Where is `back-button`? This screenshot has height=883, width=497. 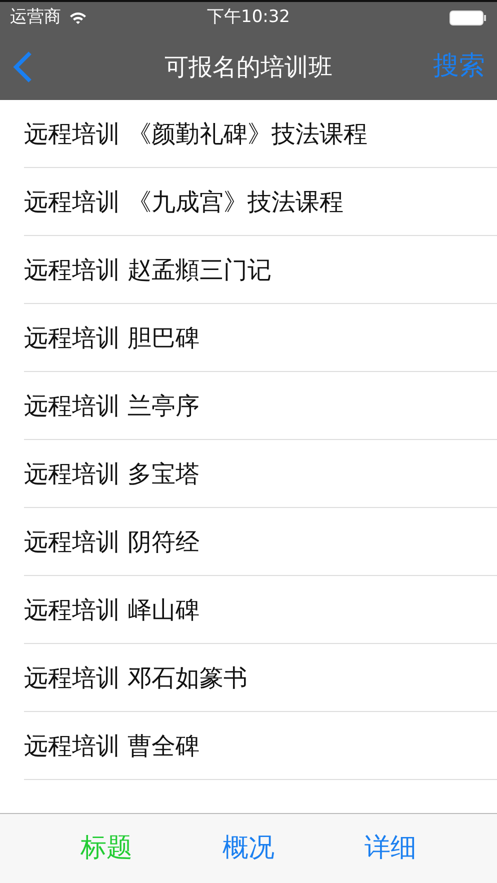
back-button is located at coordinates (23, 67).